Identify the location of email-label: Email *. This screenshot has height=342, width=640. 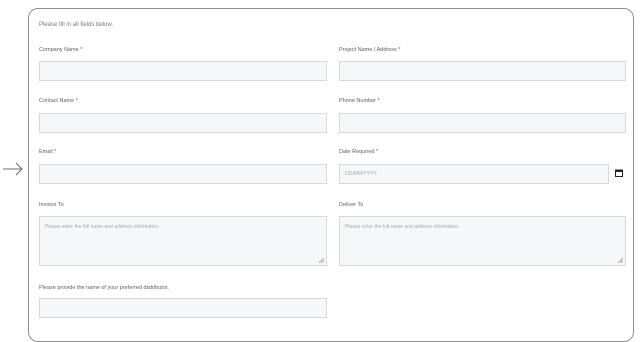
(48, 152).